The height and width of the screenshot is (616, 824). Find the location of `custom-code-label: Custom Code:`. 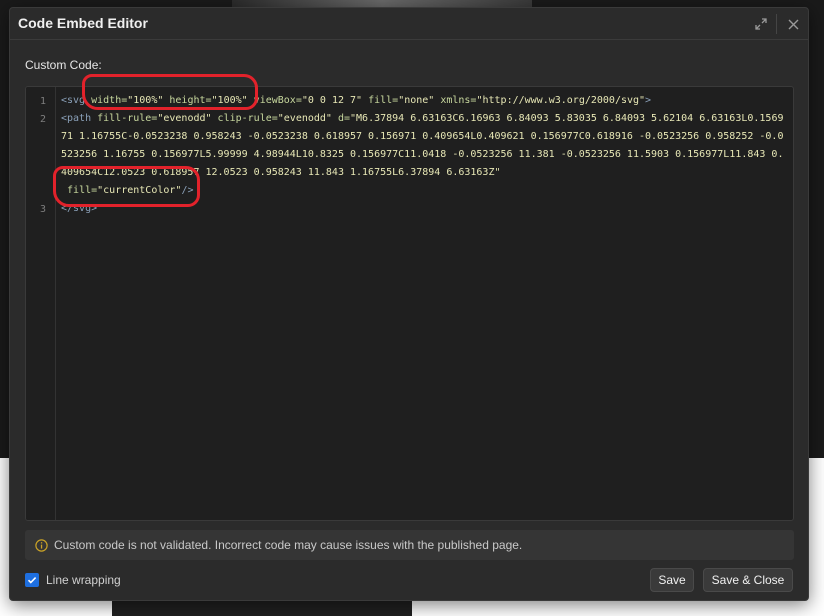

custom-code-label: Custom Code: is located at coordinates (63, 65).